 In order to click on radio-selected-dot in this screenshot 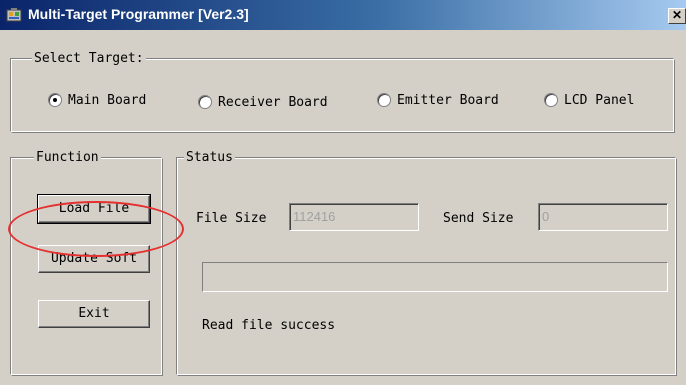, I will do `click(55, 100)`.